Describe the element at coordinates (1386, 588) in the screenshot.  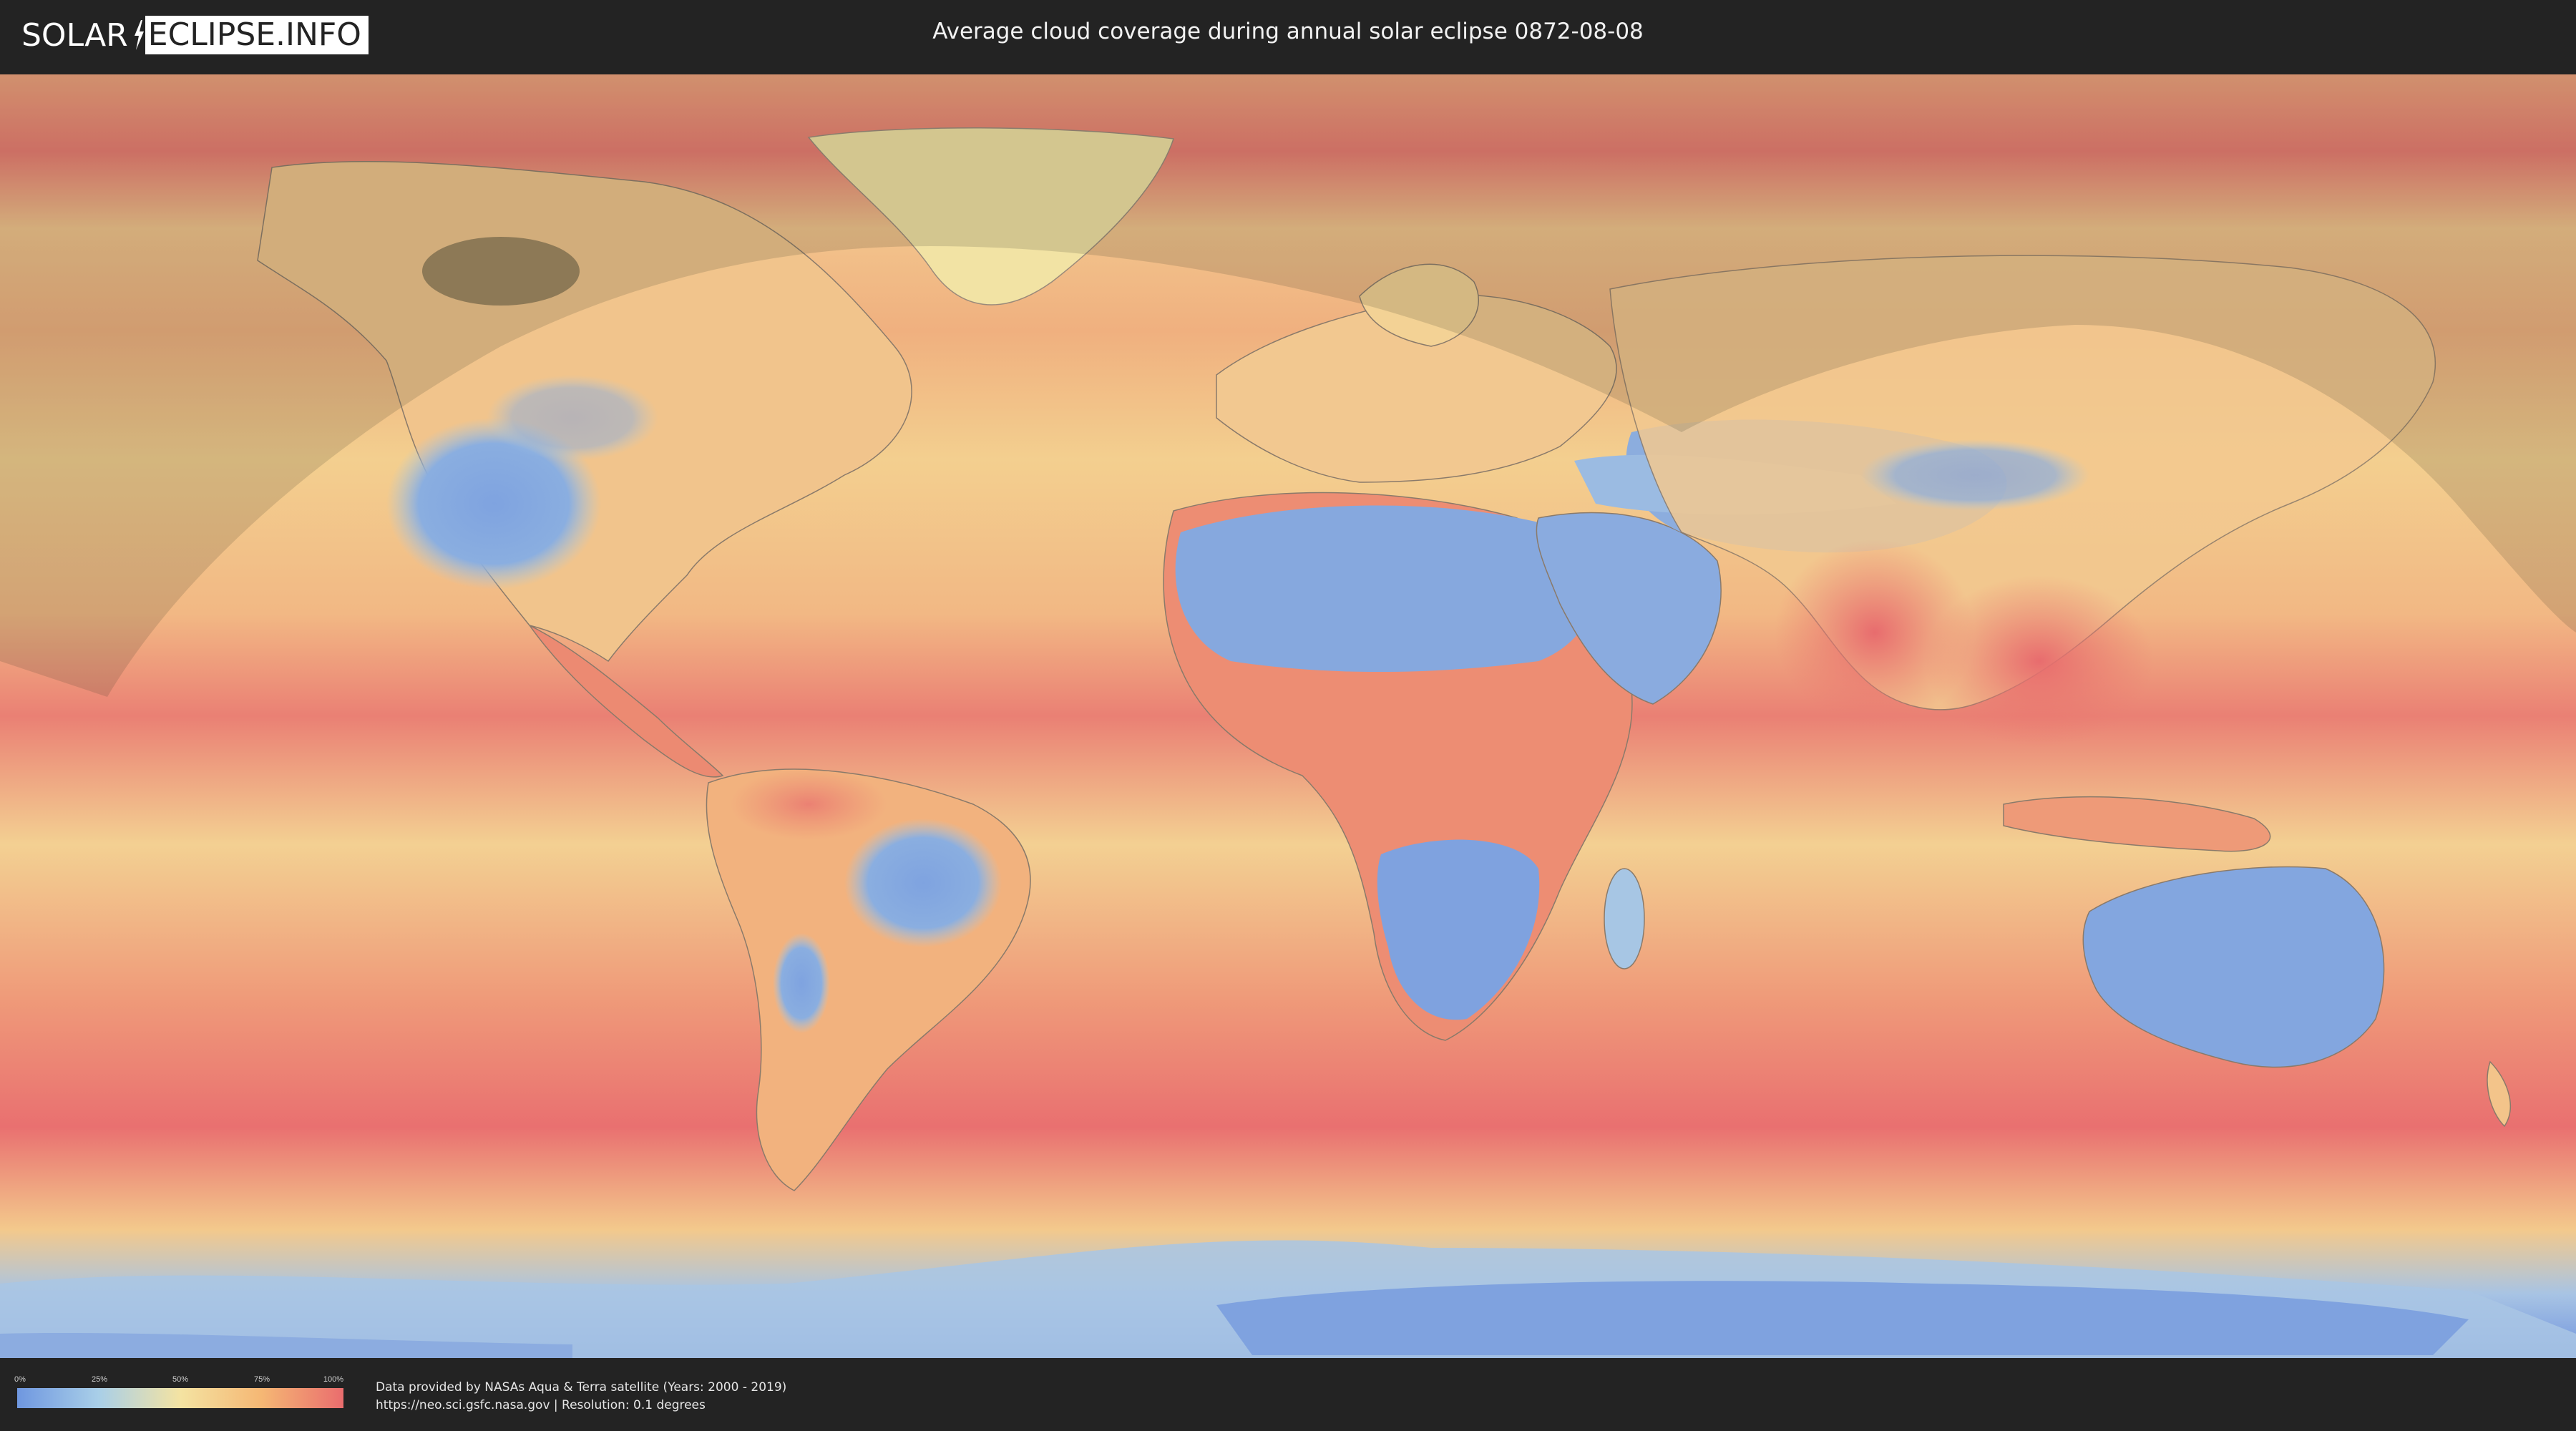
I see `sahara-clear` at that location.